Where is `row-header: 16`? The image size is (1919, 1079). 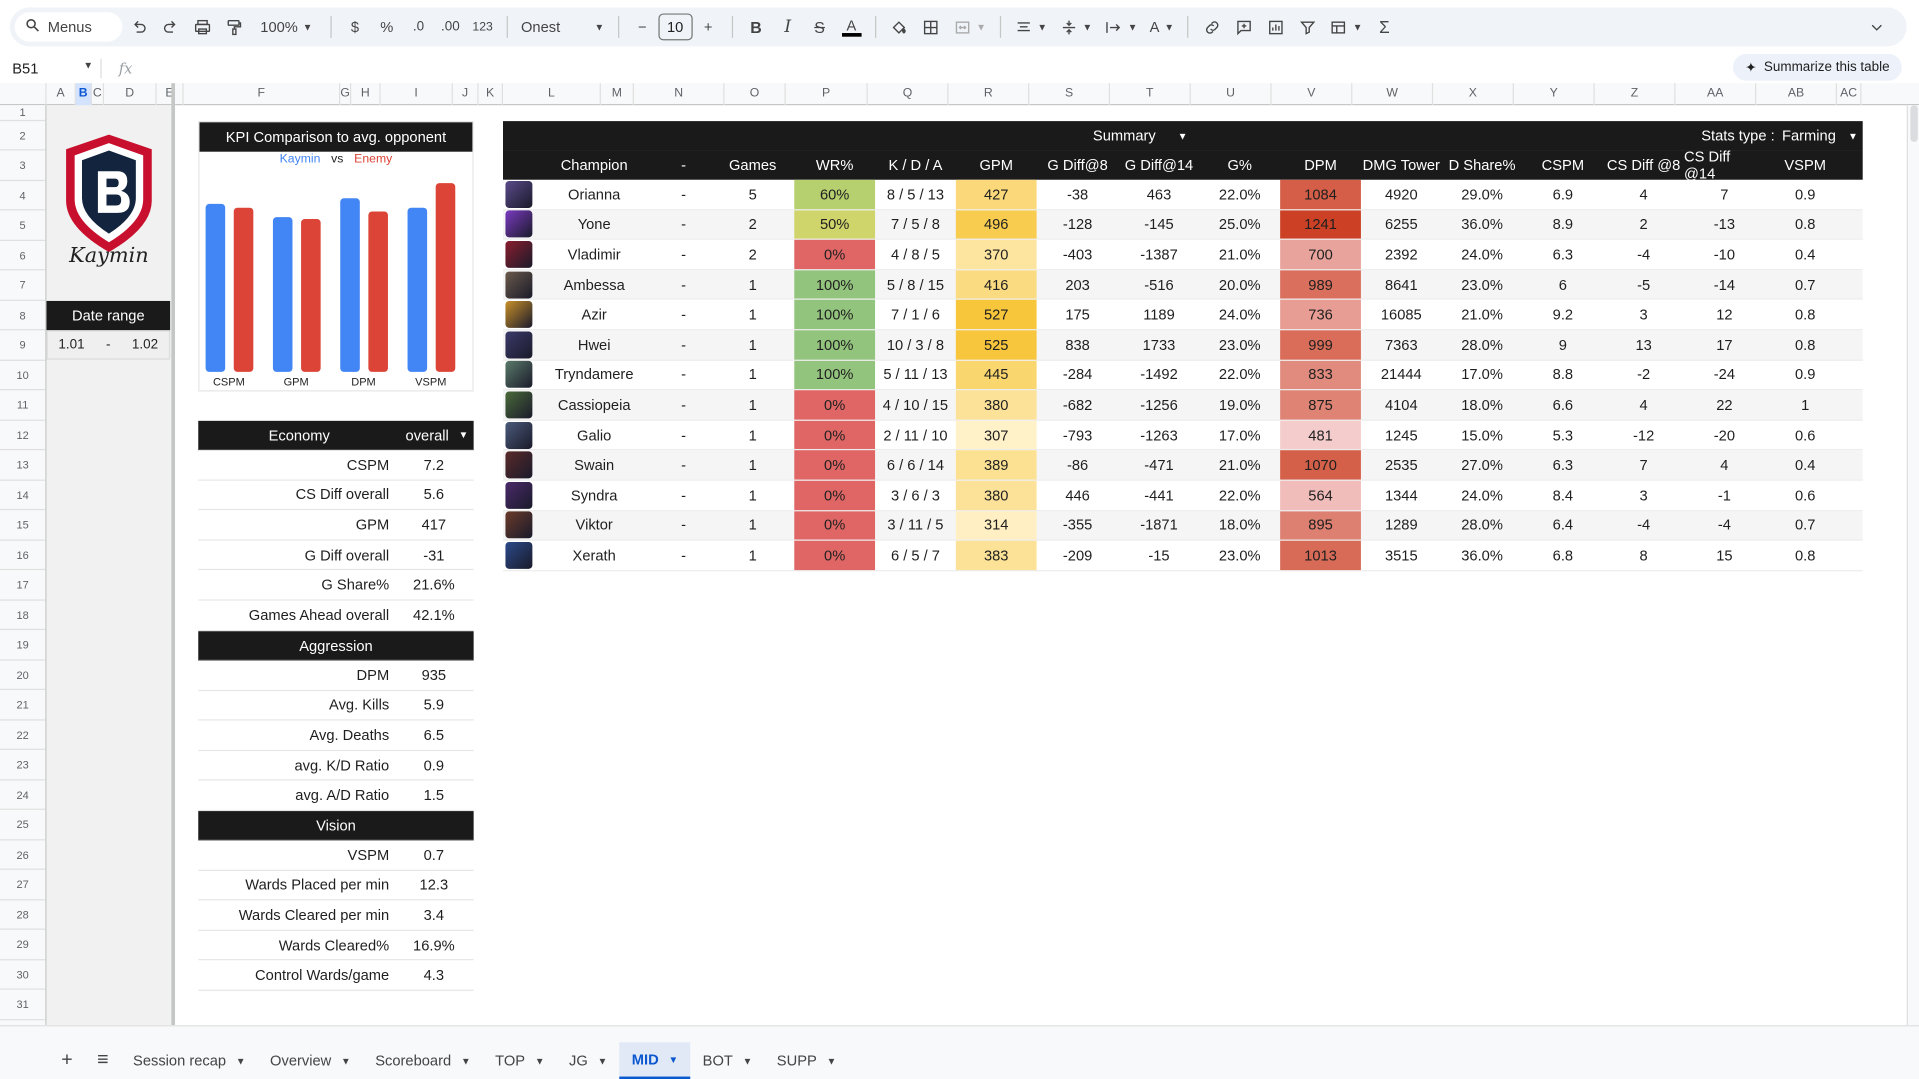
row-header: 16 is located at coordinates (23, 556).